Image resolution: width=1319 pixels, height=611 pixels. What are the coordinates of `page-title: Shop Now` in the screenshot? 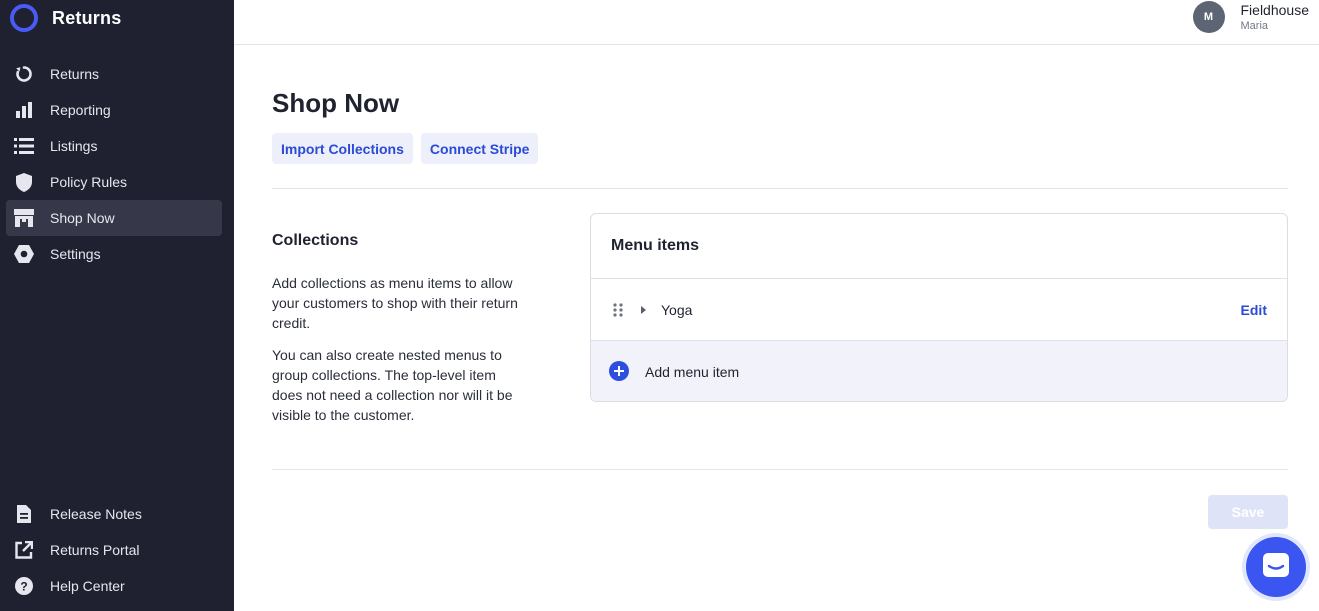 It's located at (336, 103).